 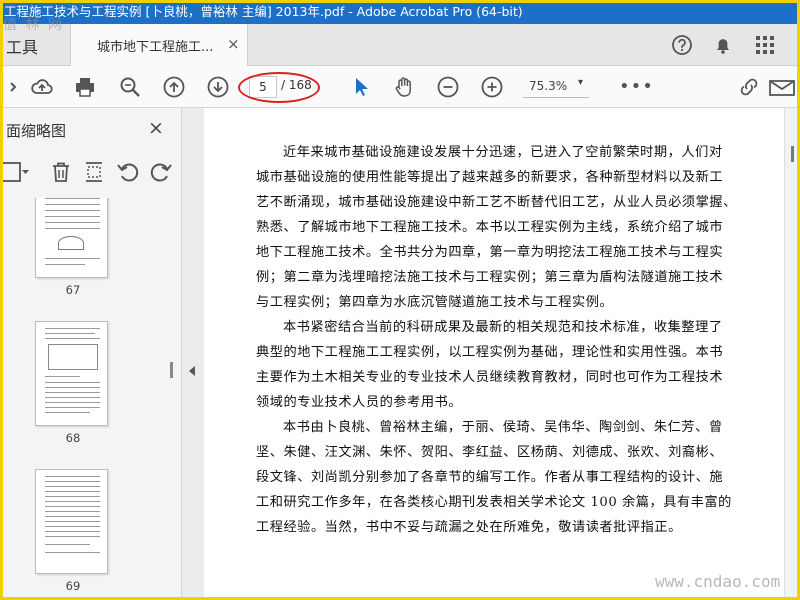 What do you see at coordinates (15, 172) in the screenshot?
I see `options-dropdown` at bounding box center [15, 172].